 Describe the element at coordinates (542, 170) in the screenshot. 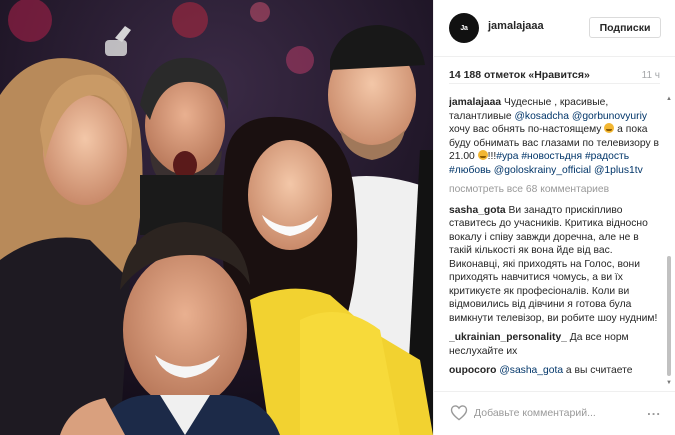

I see `mention-link: @goloskrainy_official` at that location.